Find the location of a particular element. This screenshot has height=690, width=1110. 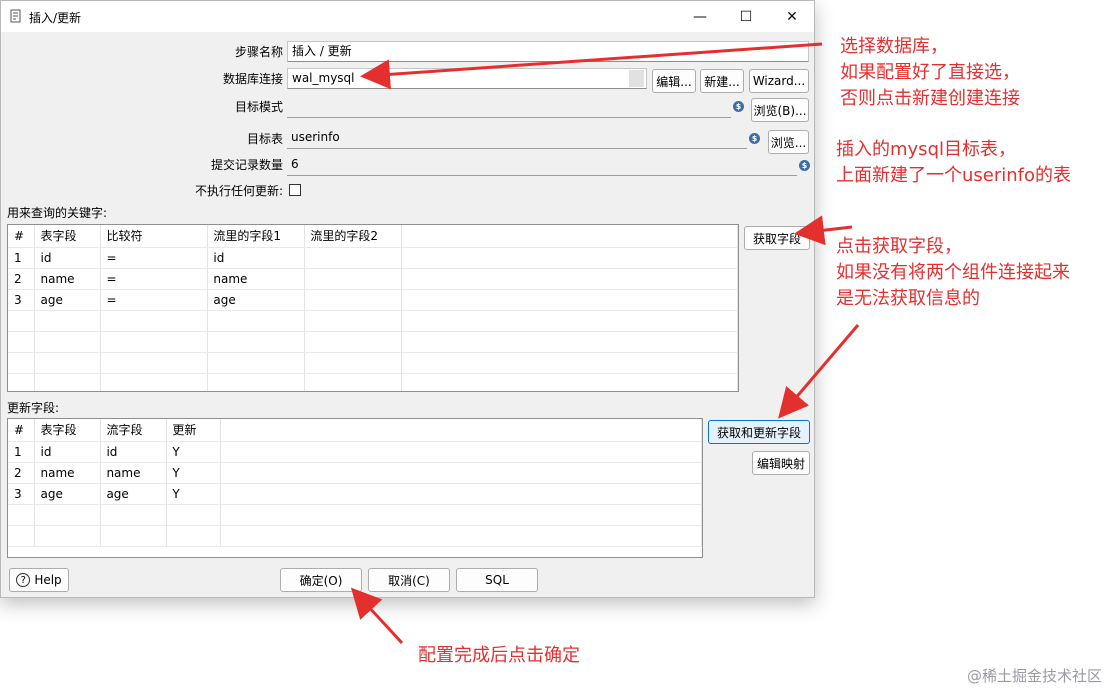

annotation-line: 否则点击新建创建连接 is located at coordinates (930, 98).